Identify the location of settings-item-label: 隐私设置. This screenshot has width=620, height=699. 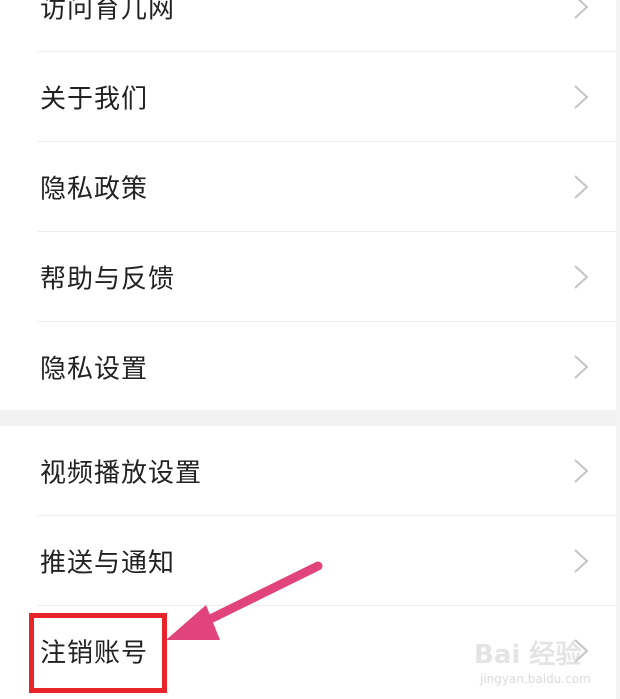
(94, 369).